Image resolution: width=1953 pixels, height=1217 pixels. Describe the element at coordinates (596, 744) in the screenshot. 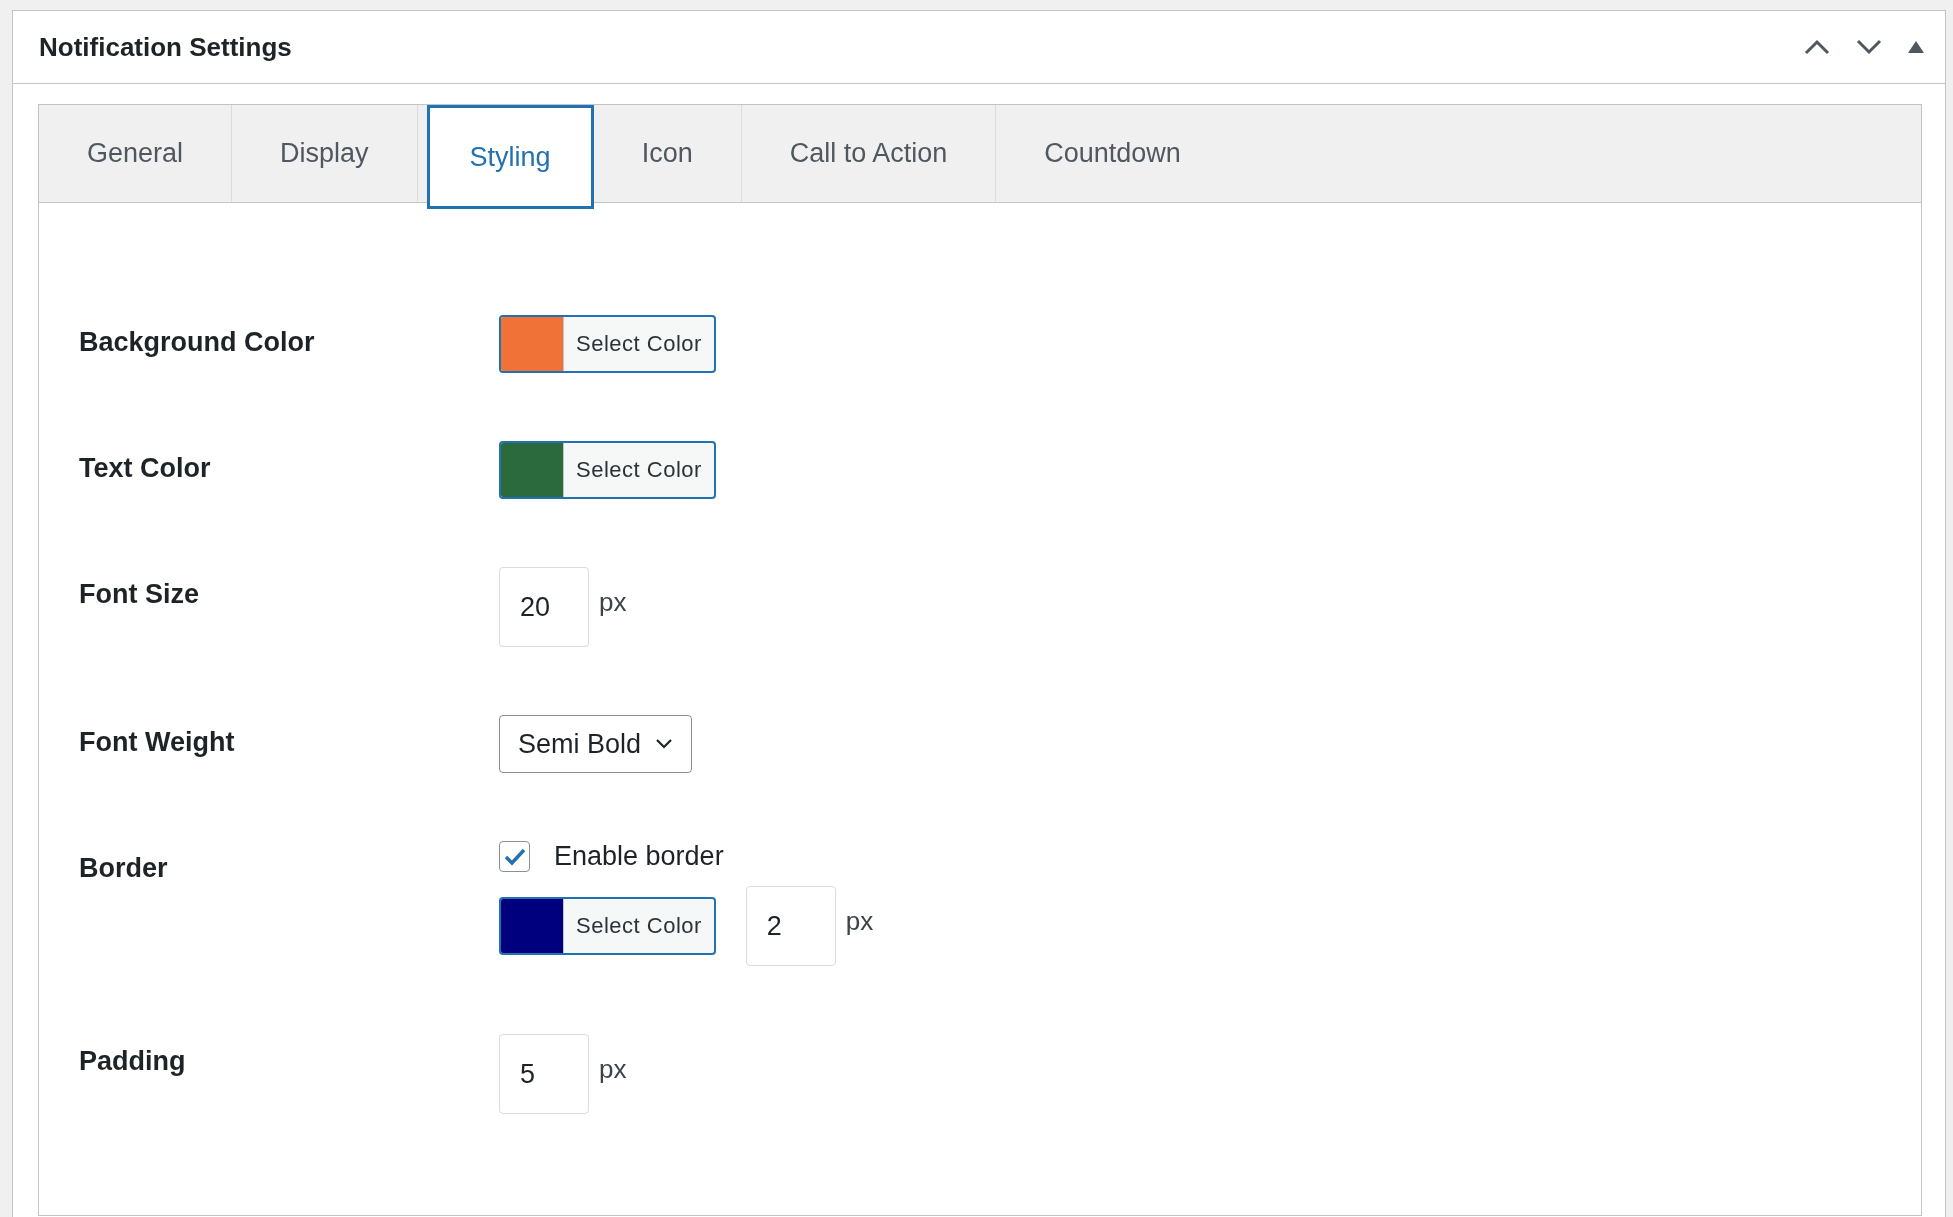

I see `font-weight-select: Semi Bold` at that location.